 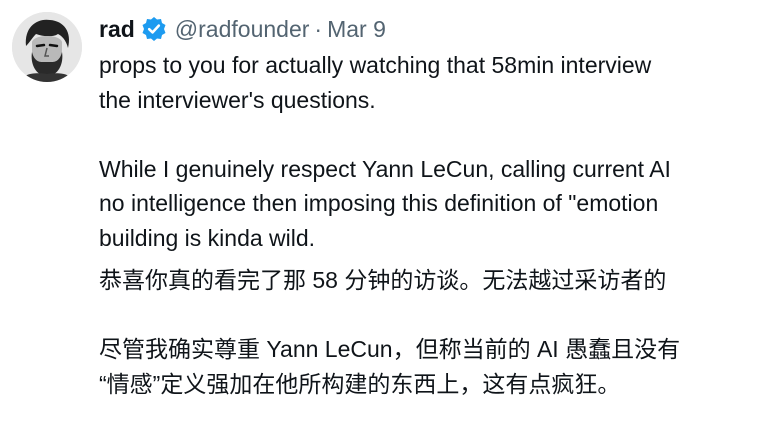 I want to click on tweet-date: Mar 9, so click(x=356, y=29).